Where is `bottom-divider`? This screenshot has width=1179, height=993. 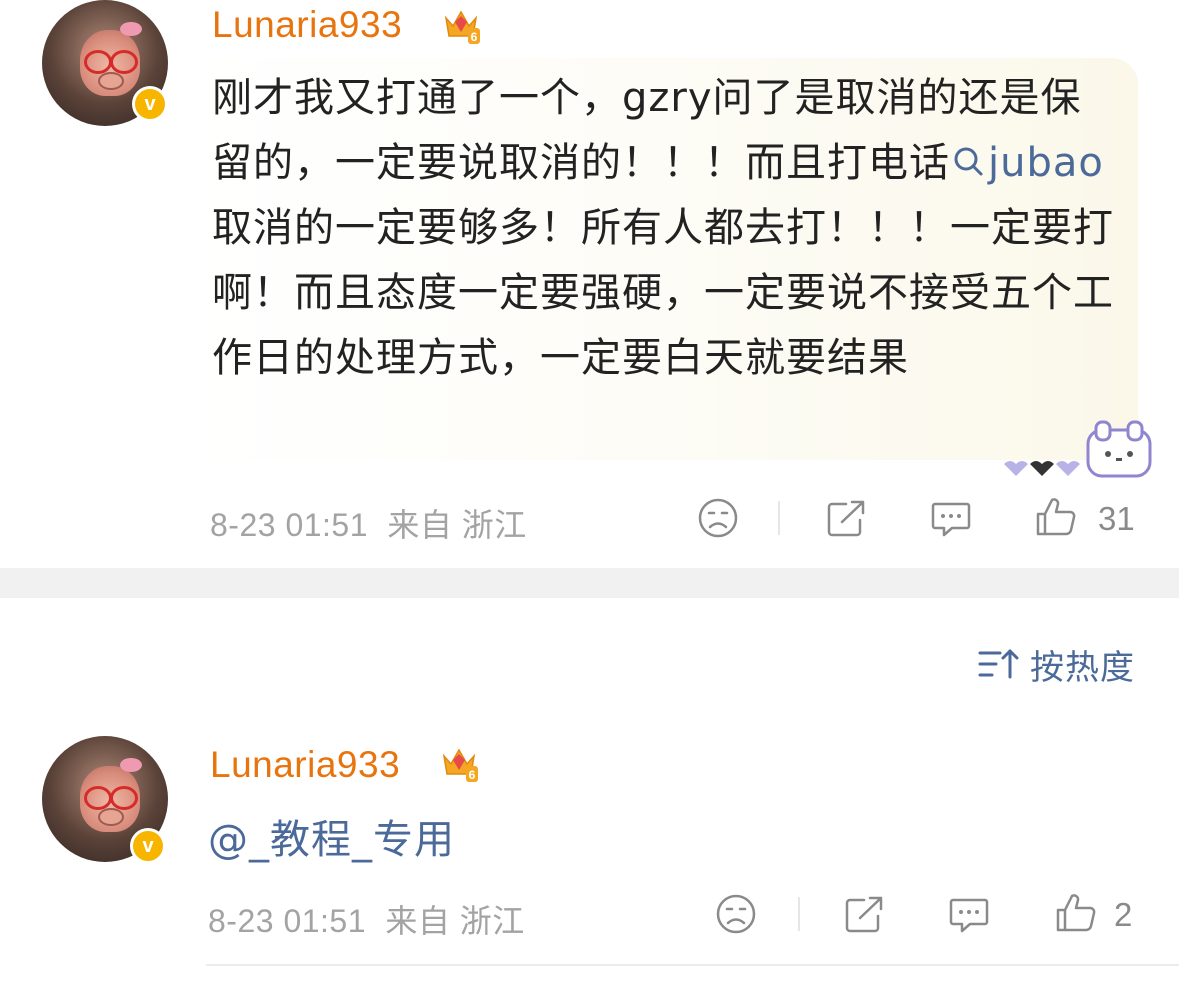
bottom-divider is located at coordinates (692, 965).